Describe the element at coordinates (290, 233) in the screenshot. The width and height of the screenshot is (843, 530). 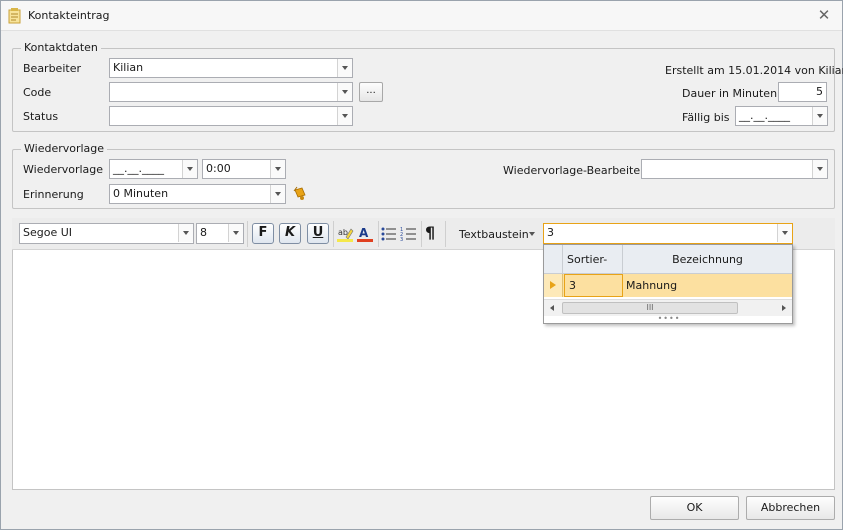
I see `italic-button: K` at that location.